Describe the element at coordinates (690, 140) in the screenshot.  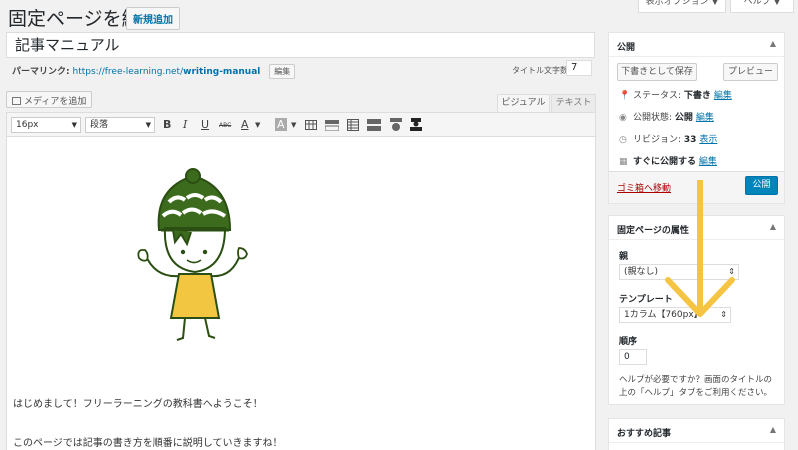
I see `revisions-value: 33` at that location.